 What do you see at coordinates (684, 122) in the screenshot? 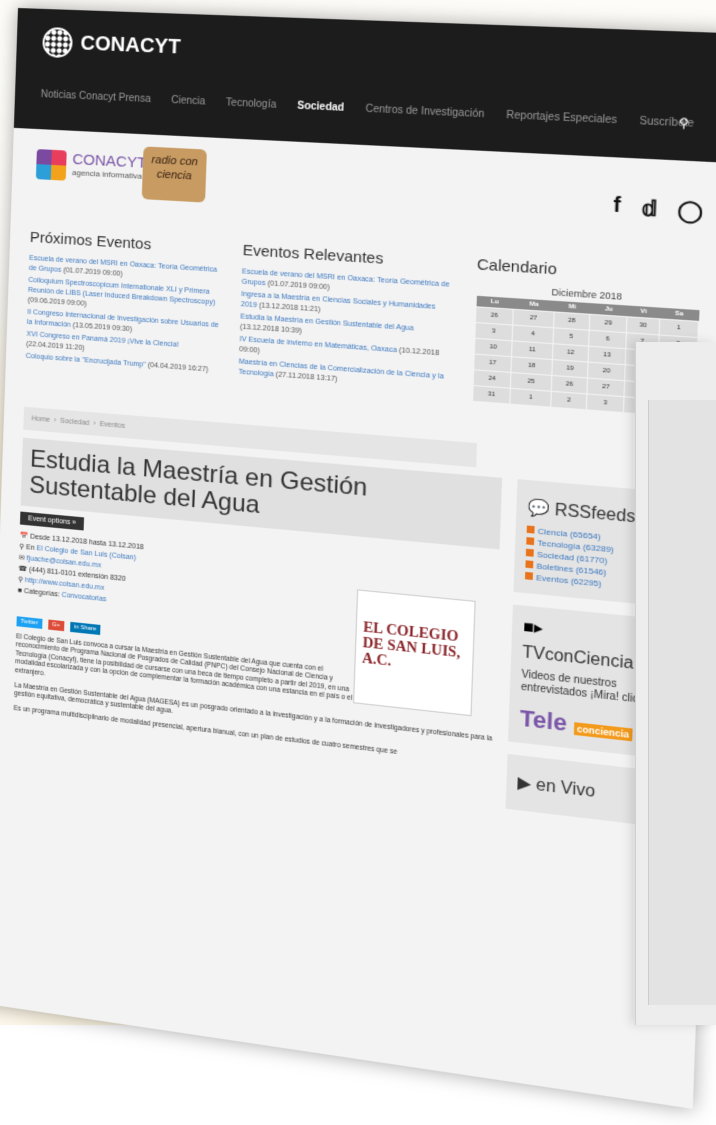
I see `search-icon: ⚲` at bounding box center [684, 122].